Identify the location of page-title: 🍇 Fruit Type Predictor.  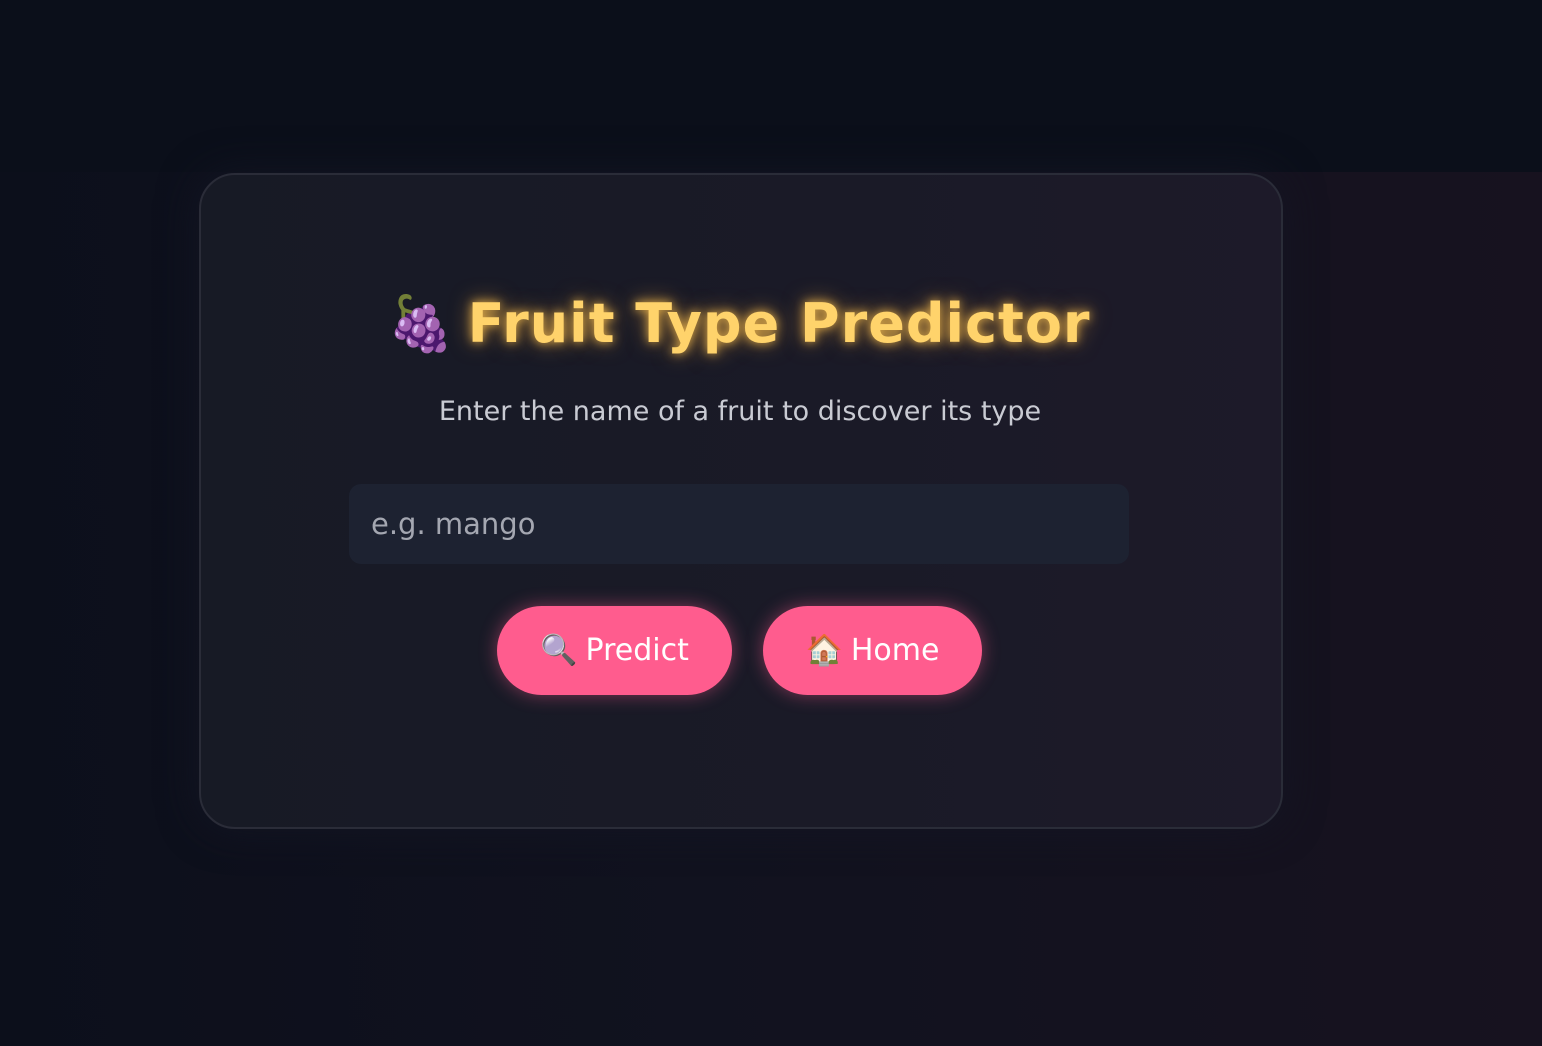
(739, 324).